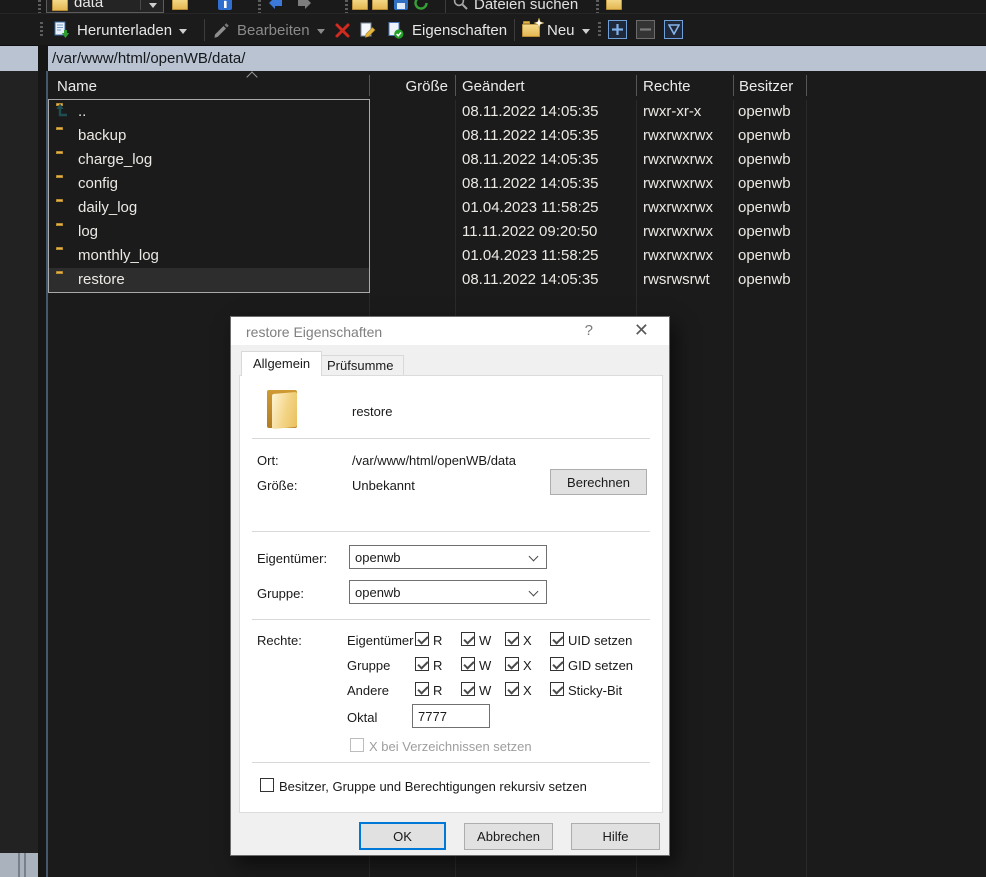  What do you see at coordinates (357, 745) in the screenshot?
I see `checkbox-x-directories` at bounding box center [357, 745].